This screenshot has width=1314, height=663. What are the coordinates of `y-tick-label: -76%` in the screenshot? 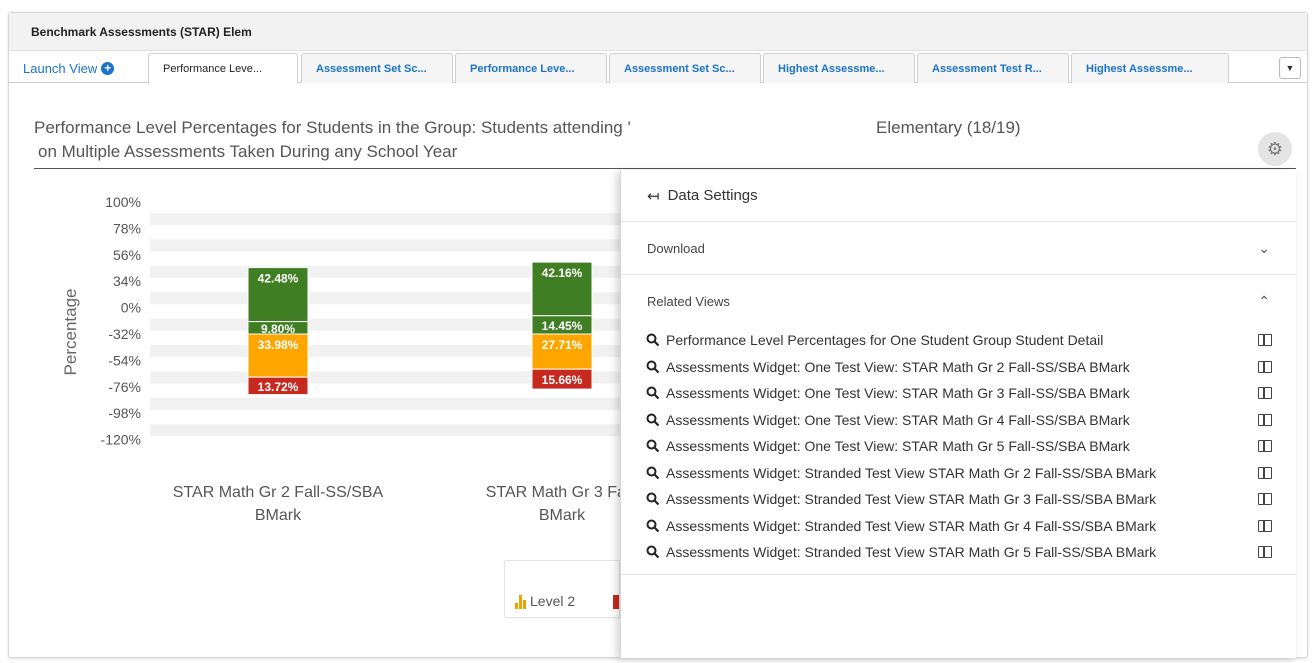 It's located at (124, 387).